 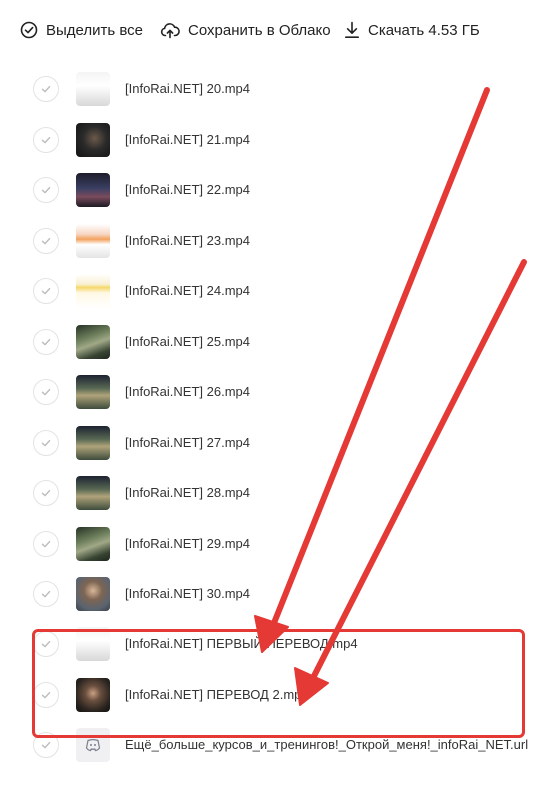 What do you see at coordinates (275, 291) in the screenshot?
I see `file-row: [InfoRai.NET] 24.mp4` at bounding box center [275, 291].